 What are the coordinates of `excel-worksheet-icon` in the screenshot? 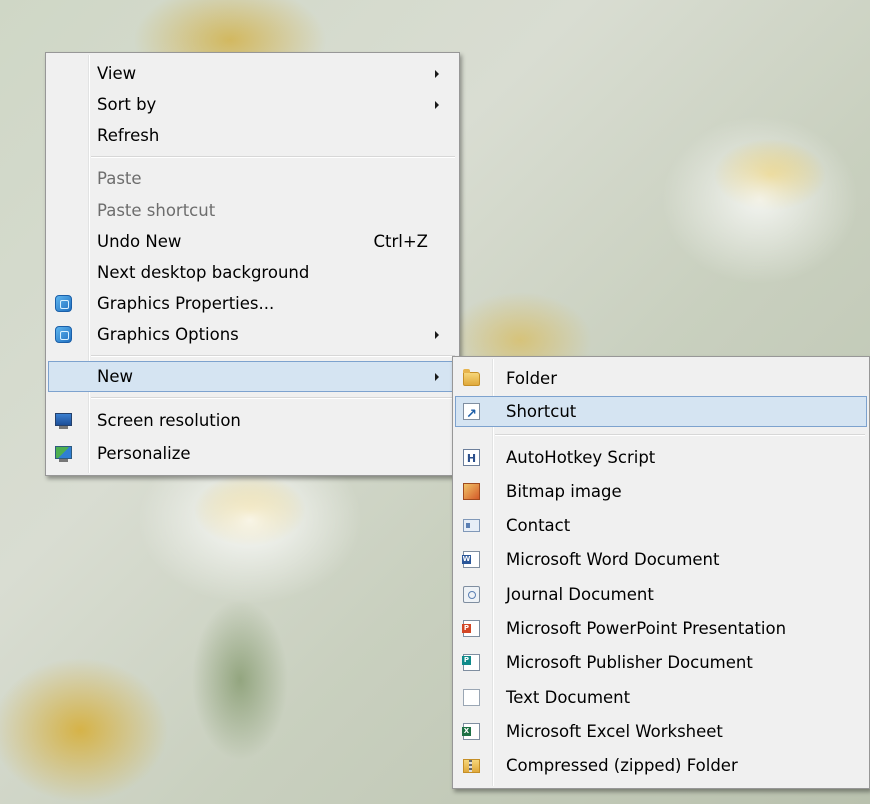 It's located at (471, 731).